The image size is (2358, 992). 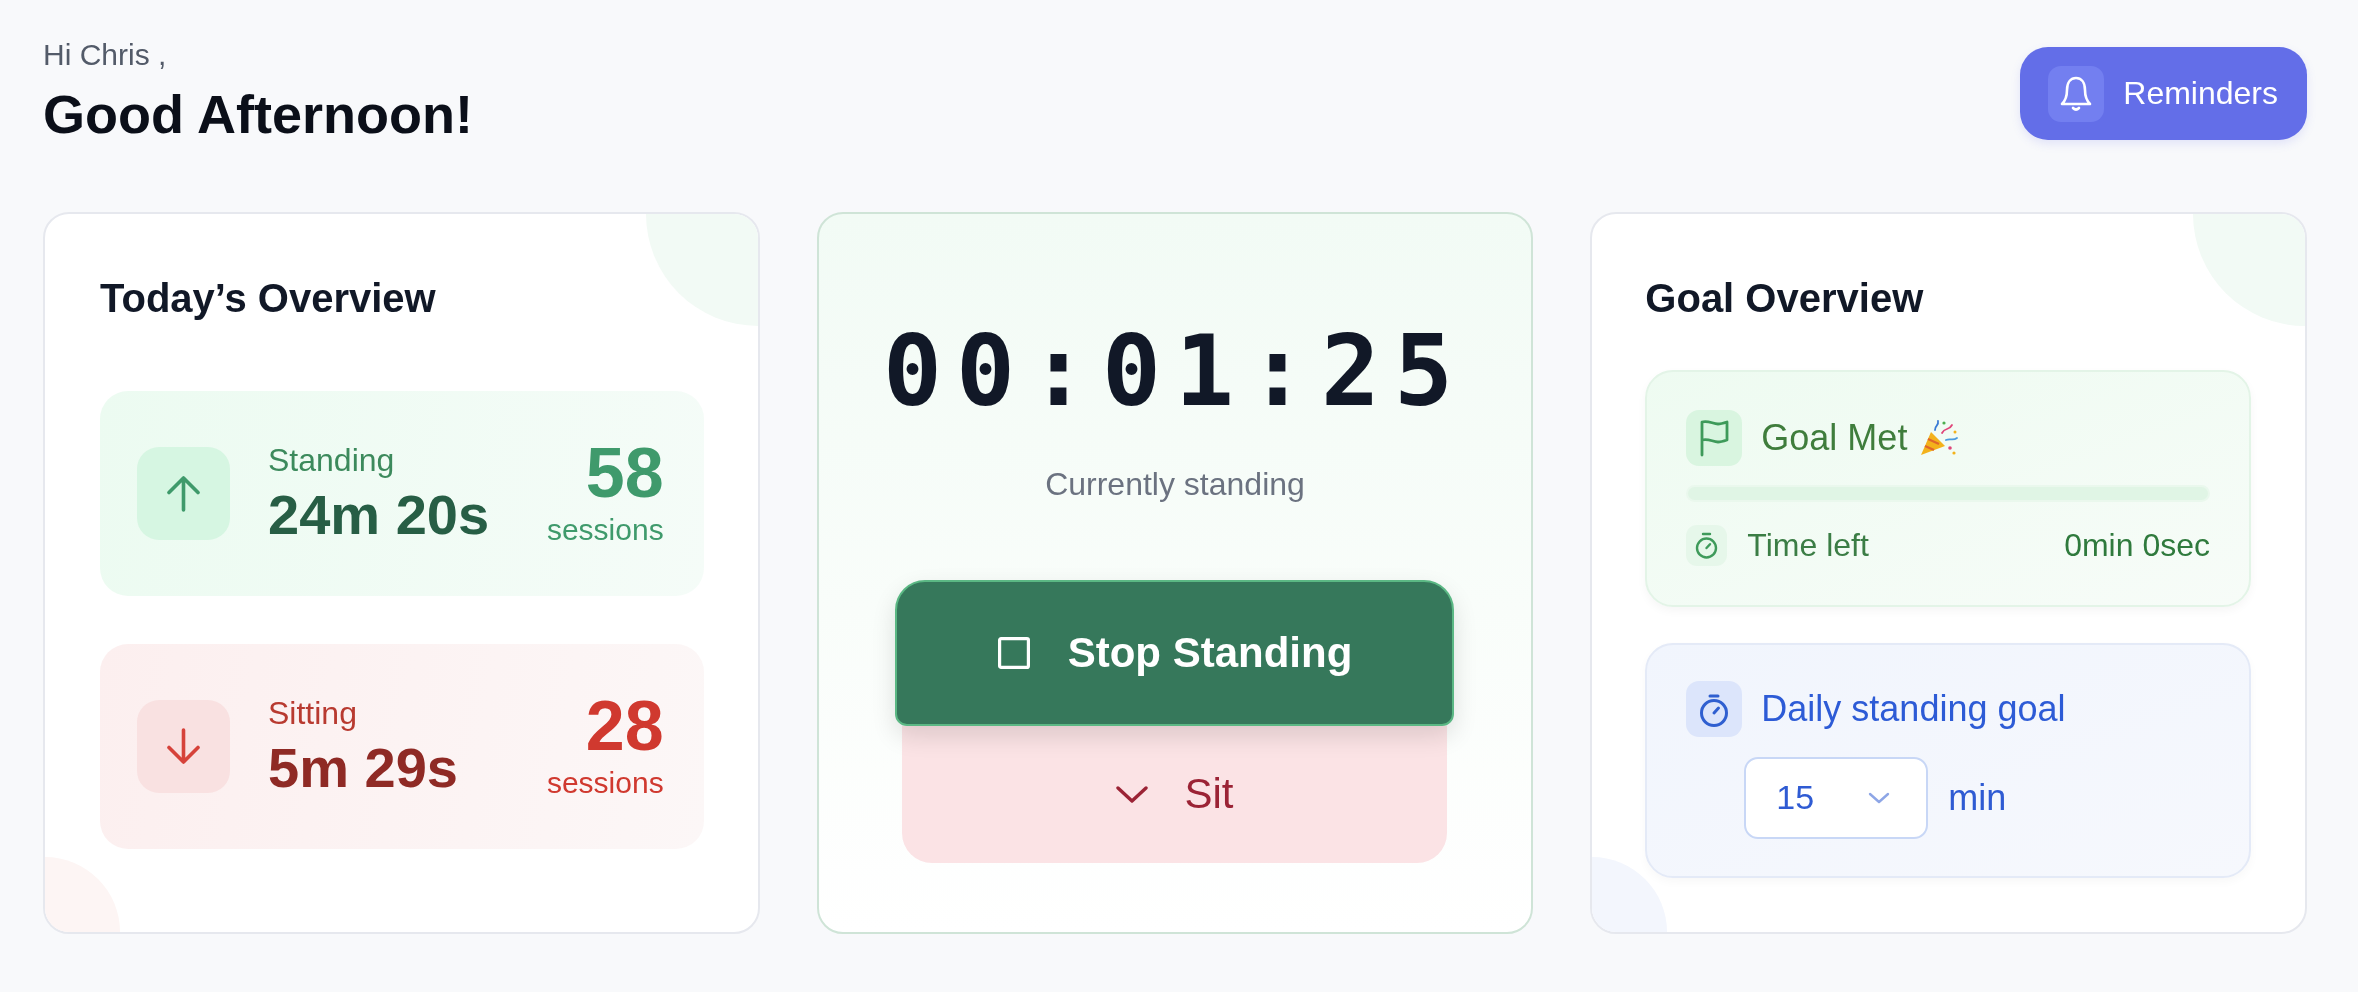 I want to click on stat-duration: 5m 29s, so click(x=363, y=767).